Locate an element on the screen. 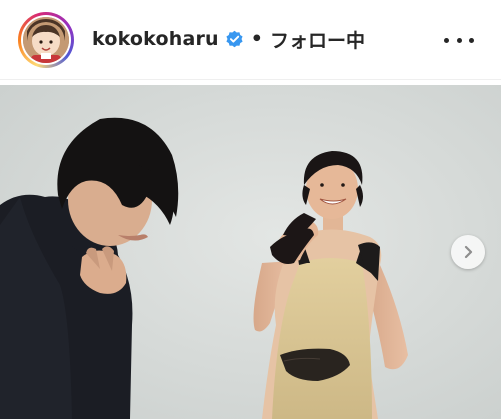  chevron-right-icon is located at coordinates (468, 252).